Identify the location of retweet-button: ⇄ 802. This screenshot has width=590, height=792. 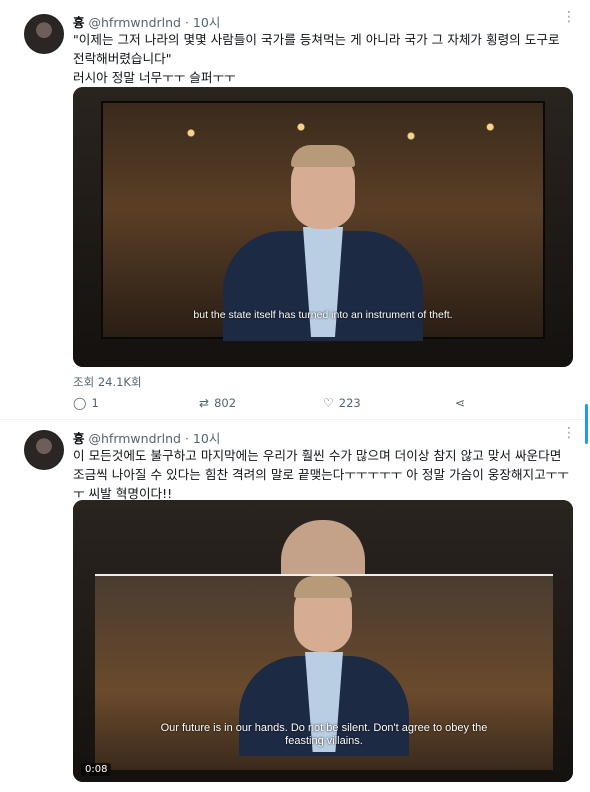
(217, 403).